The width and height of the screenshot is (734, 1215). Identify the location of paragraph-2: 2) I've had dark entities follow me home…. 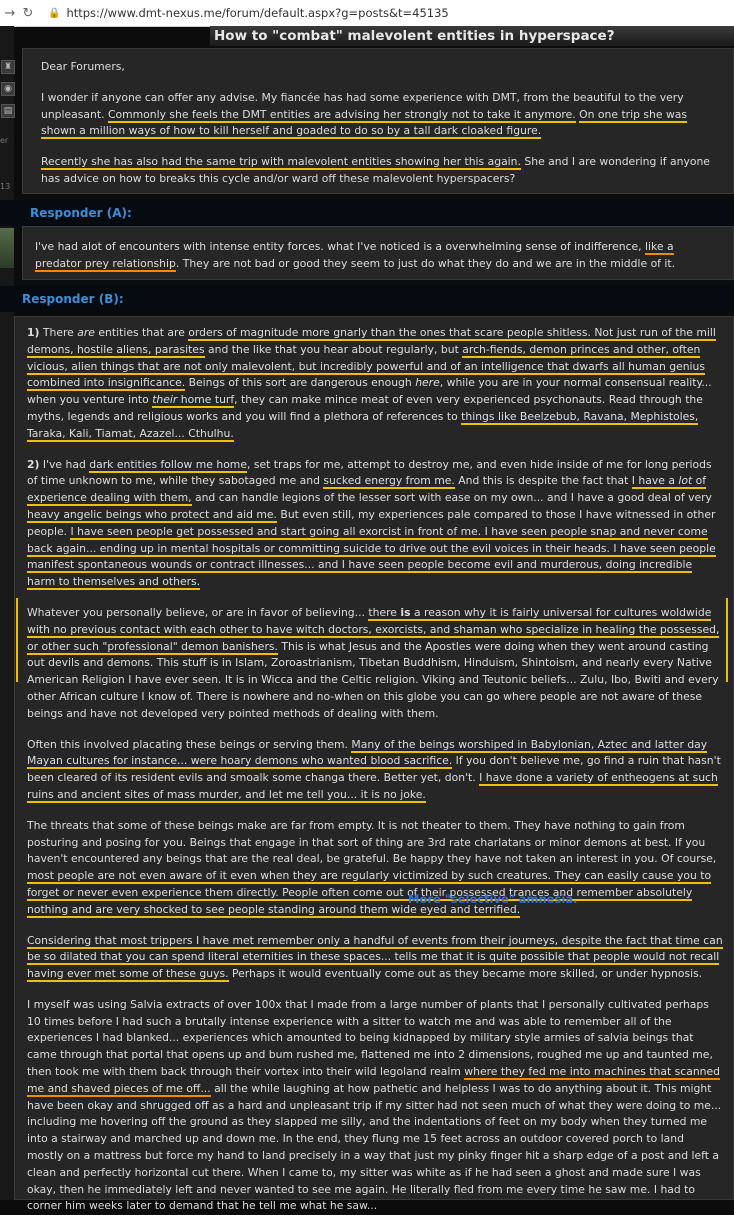
(375, 524).